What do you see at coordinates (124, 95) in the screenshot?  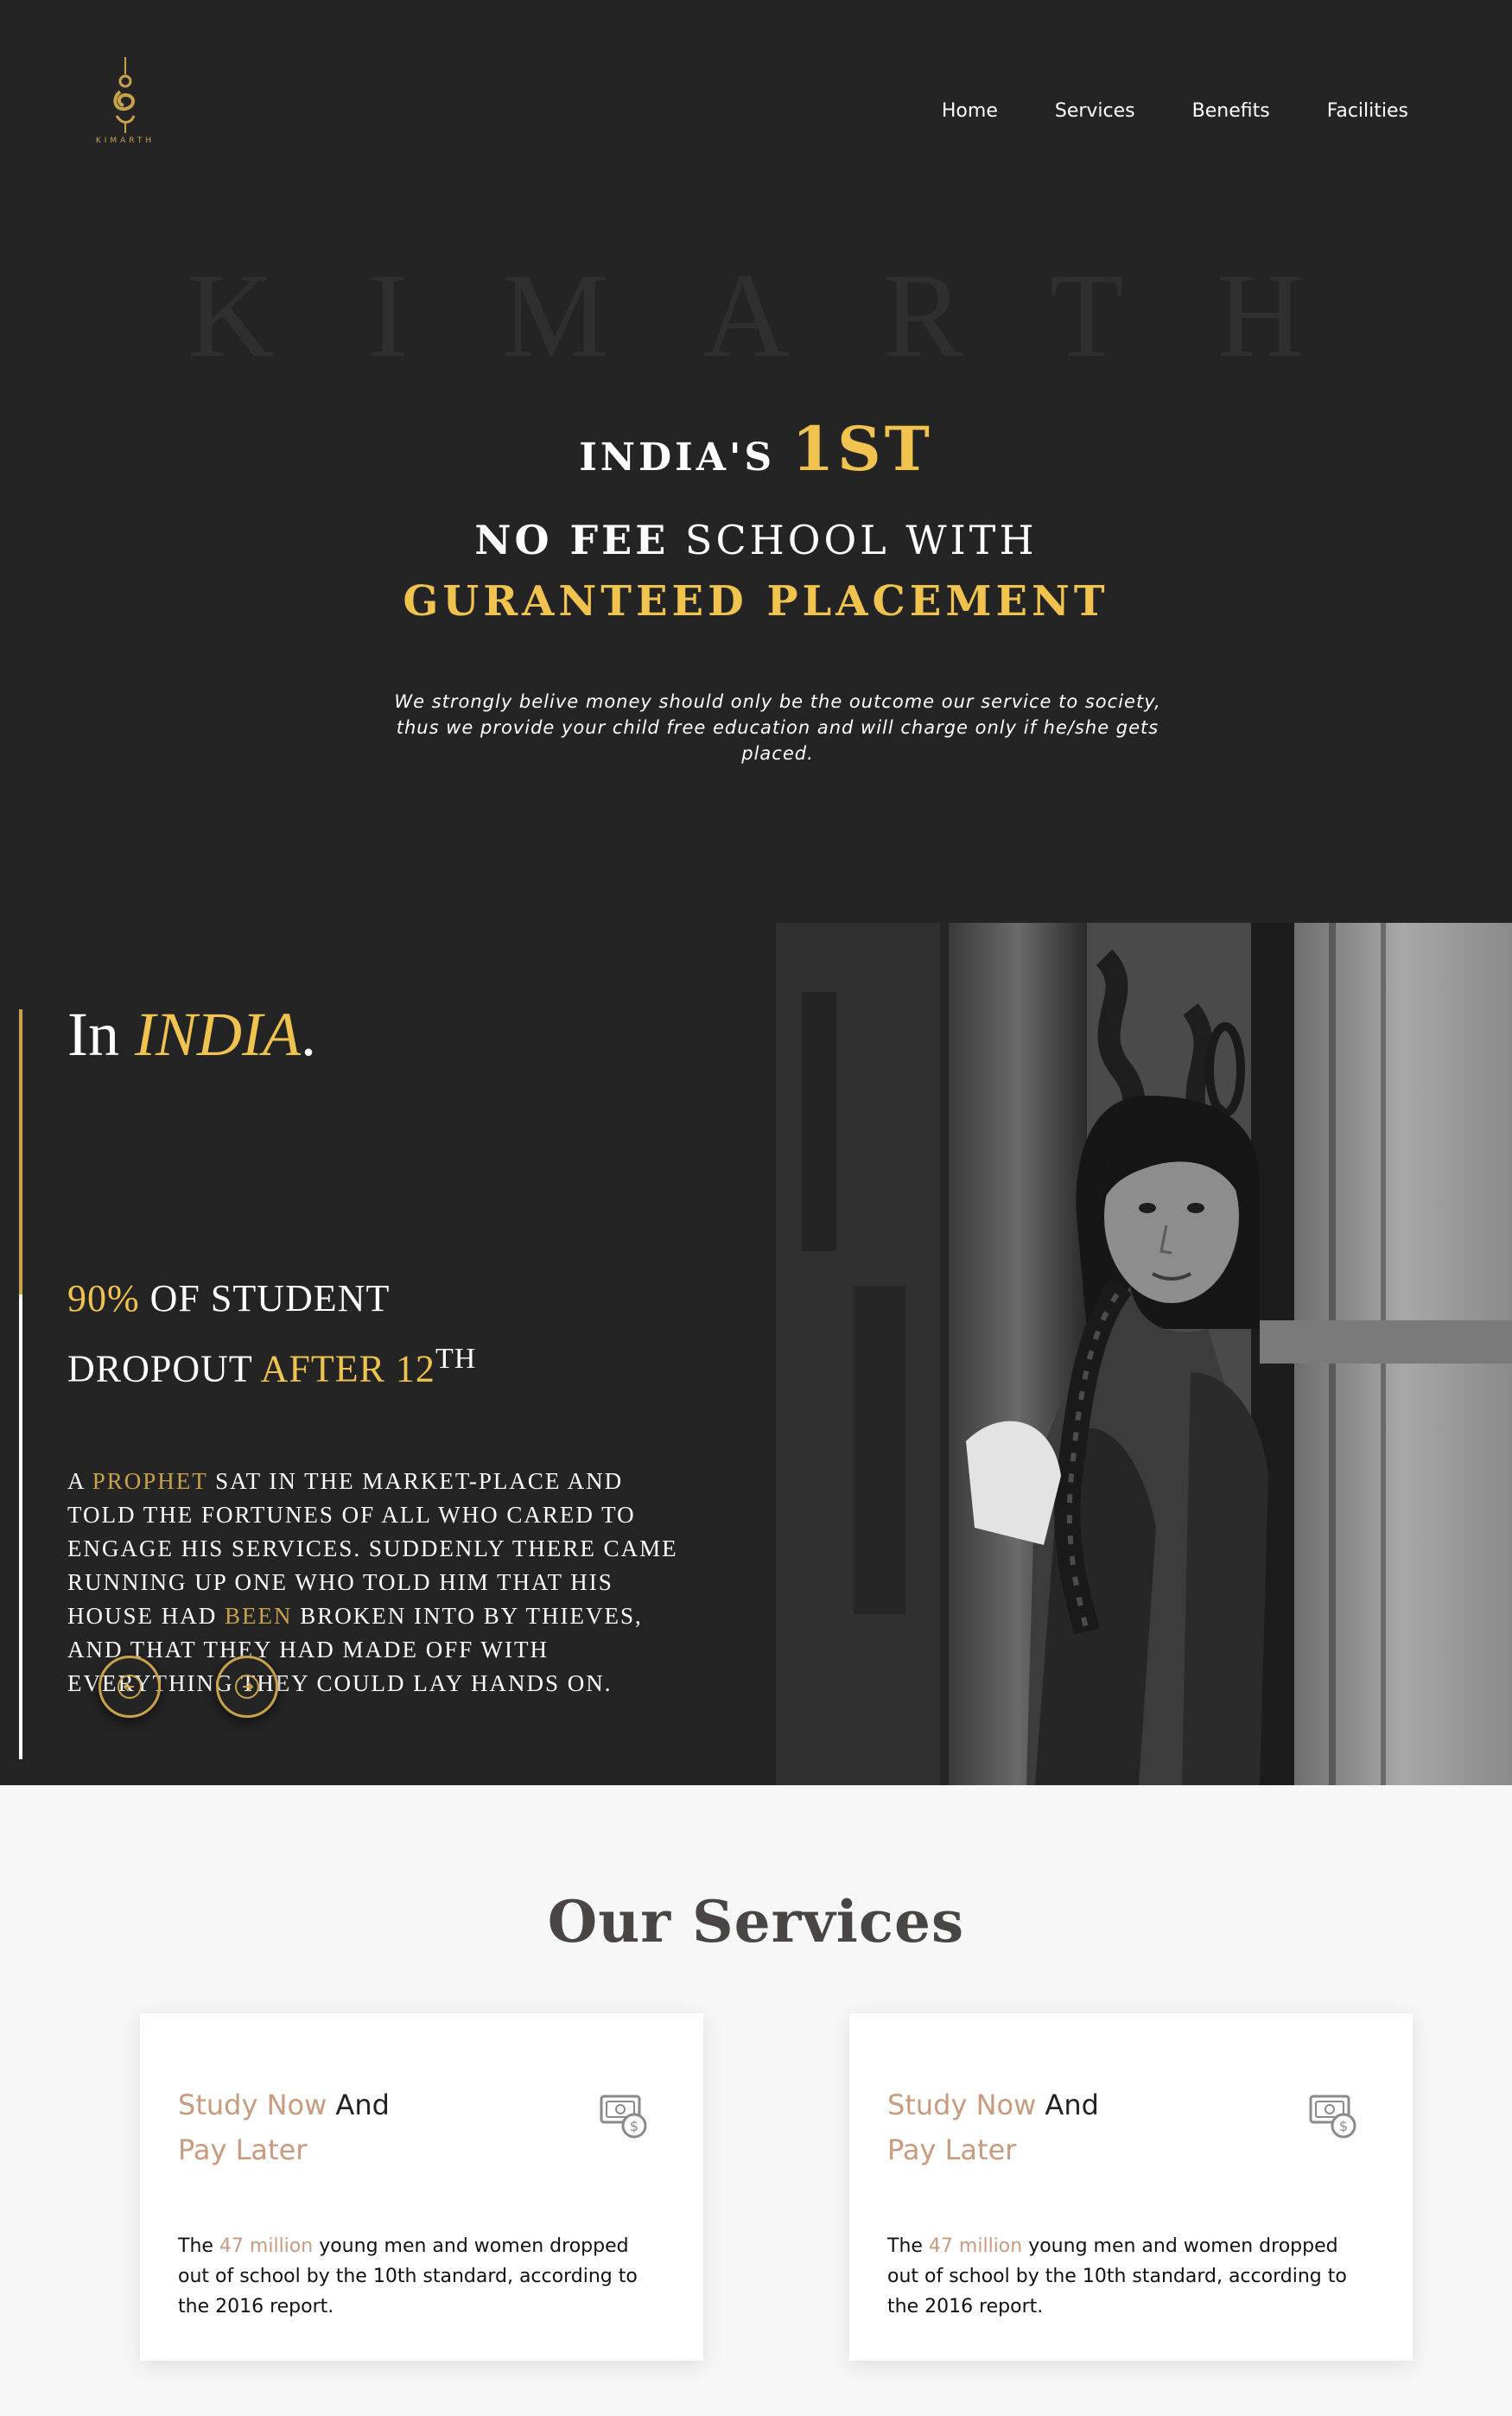 I see `logo-emblem-icon` at bounding box center [124, 95].